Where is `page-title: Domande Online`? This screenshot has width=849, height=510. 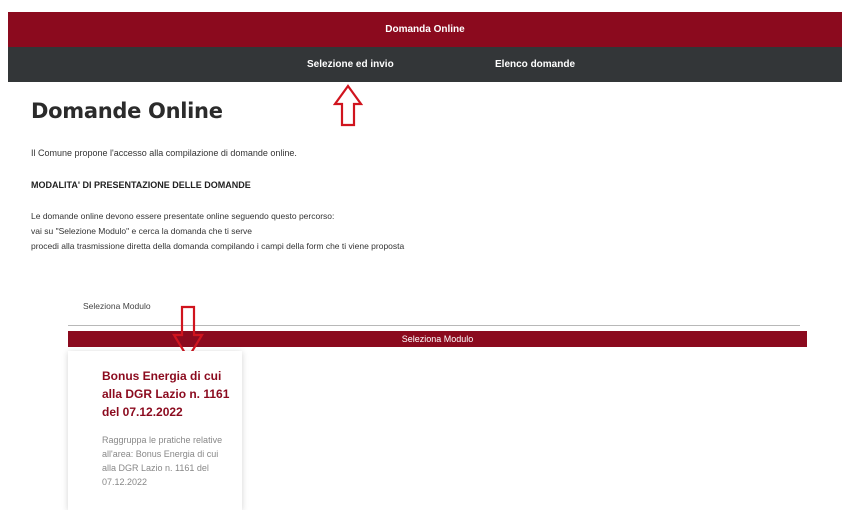
page-title: Domande Online is located at coordinates (127, 111).